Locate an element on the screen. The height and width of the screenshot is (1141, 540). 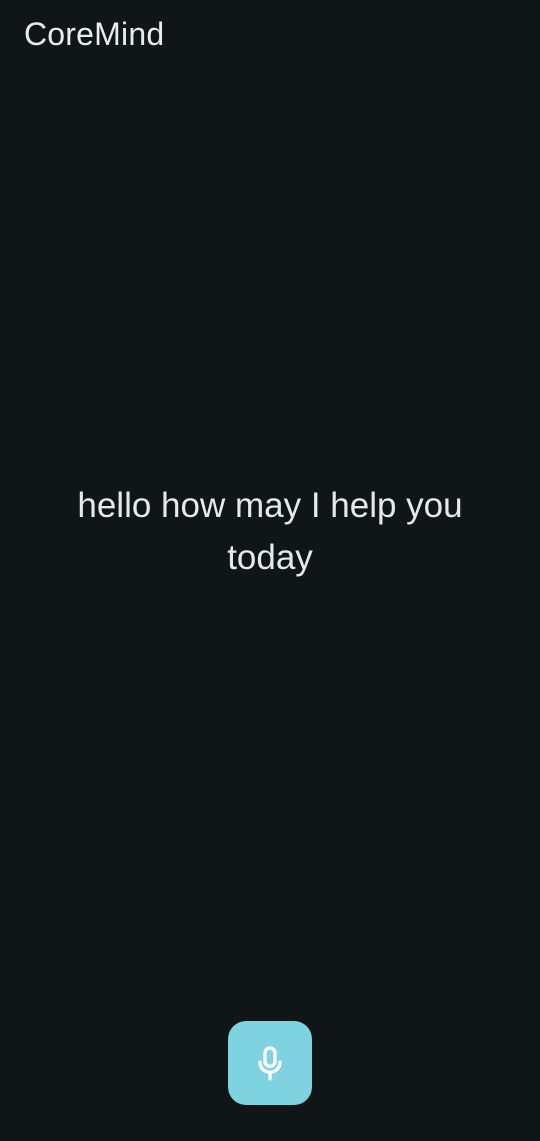
app-title: CoreMind is located at coordinates (94, 34).